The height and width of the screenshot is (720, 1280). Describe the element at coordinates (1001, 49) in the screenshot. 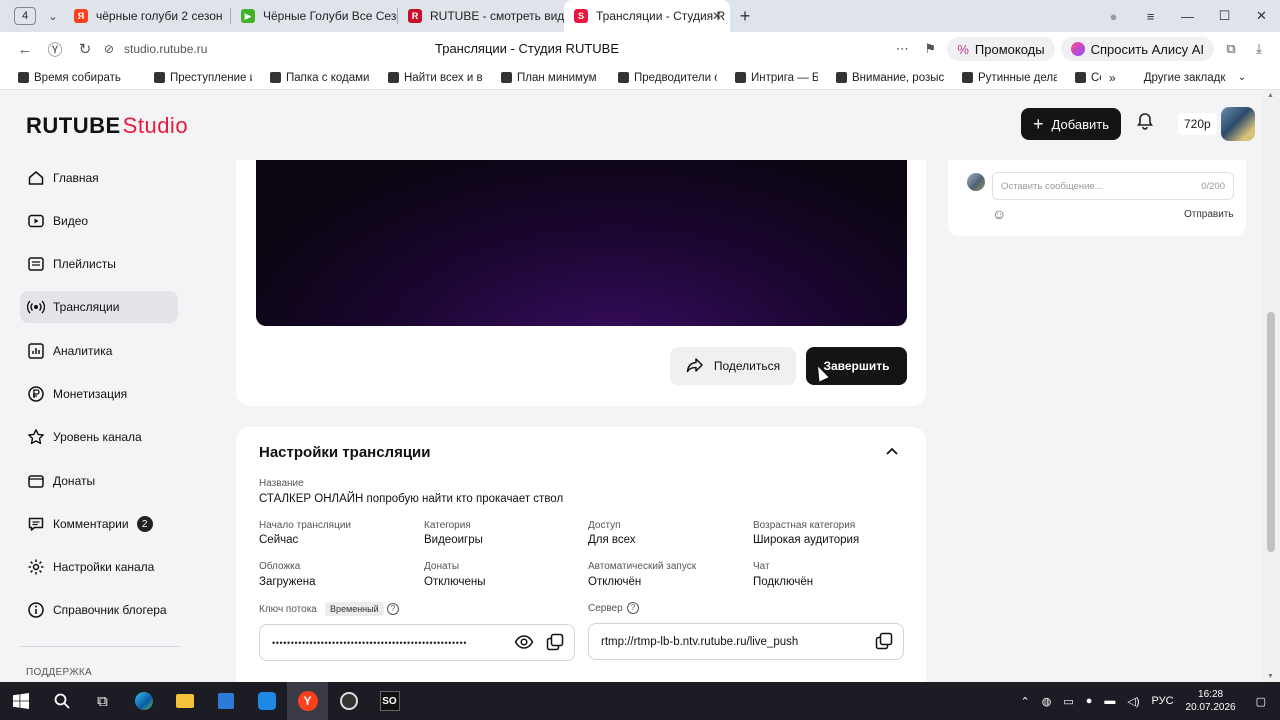

I see `promo-button: % Промокоды` at that location.